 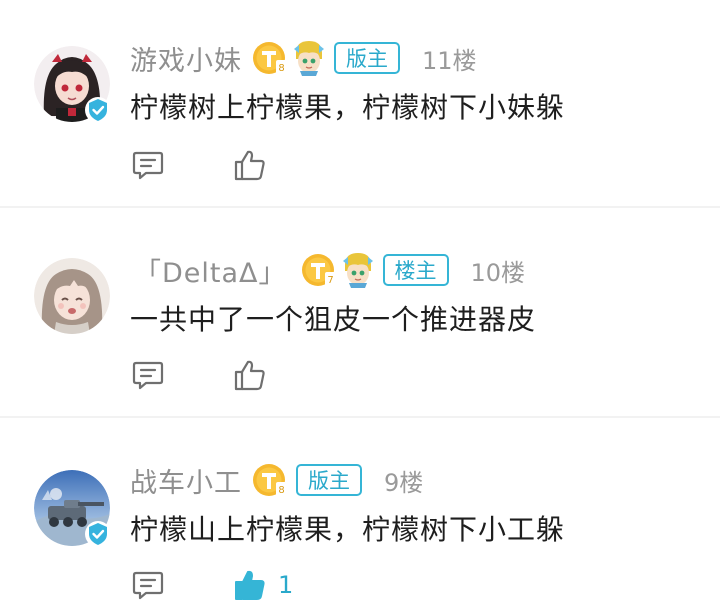 I want to click on comment-header: 「DeltaΔ」 7 楼主 10楼, so click(x=329, y=270).